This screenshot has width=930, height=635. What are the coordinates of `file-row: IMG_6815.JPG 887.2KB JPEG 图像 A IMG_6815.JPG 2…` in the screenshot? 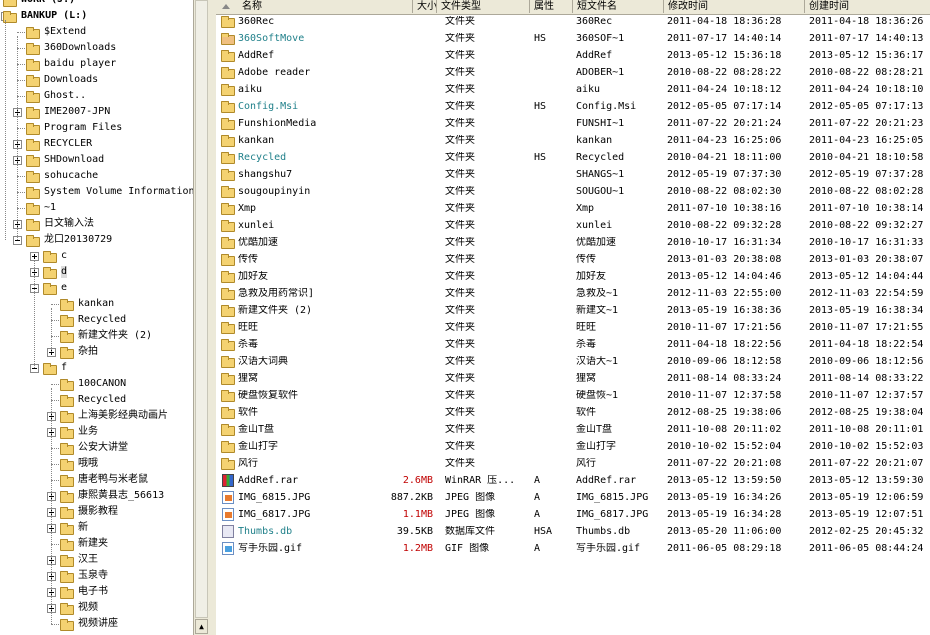 It's located at (573, 497).